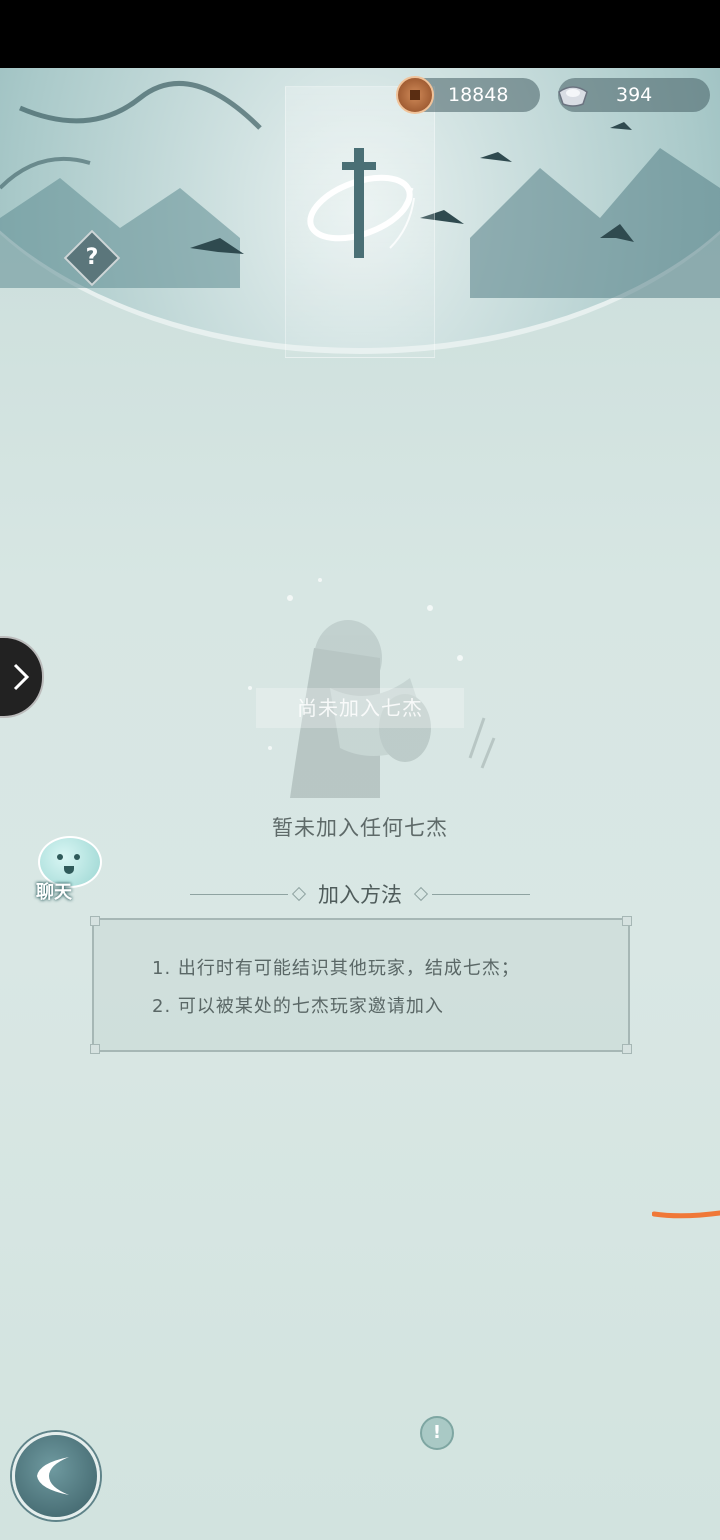 The image size is (720, 1540). What do you see at coordinates (686, 1214) in the screenshot?
I see `orange-brush-mark` at bounding box center [686, 1214].